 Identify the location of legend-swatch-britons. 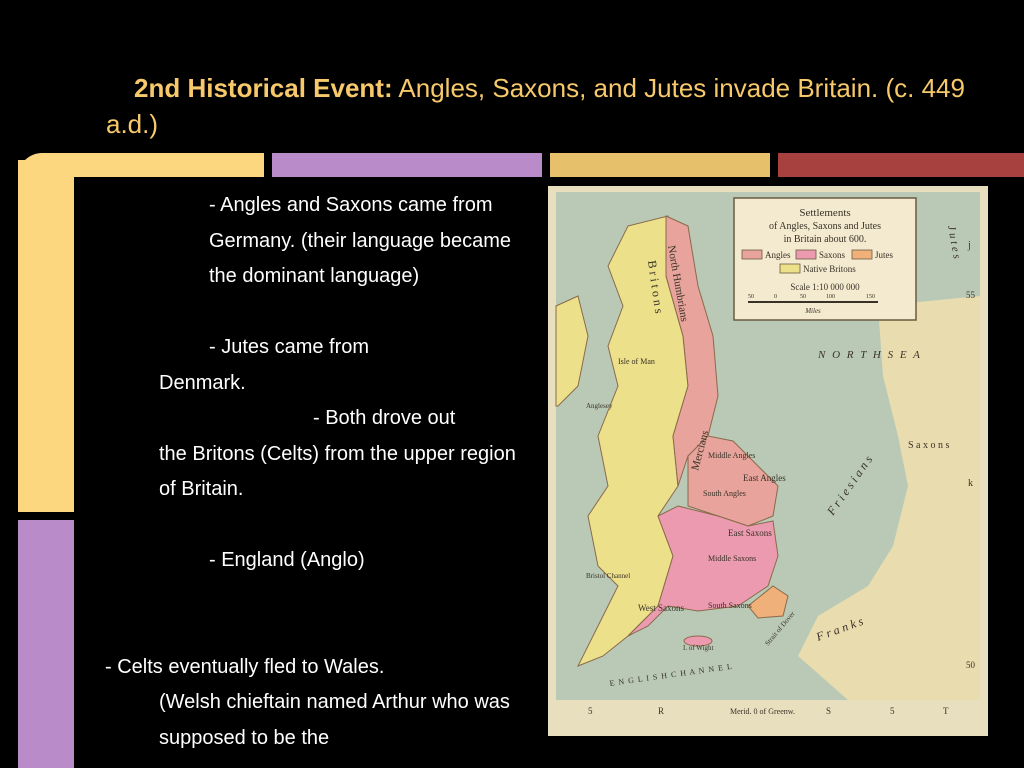
(790, 268).